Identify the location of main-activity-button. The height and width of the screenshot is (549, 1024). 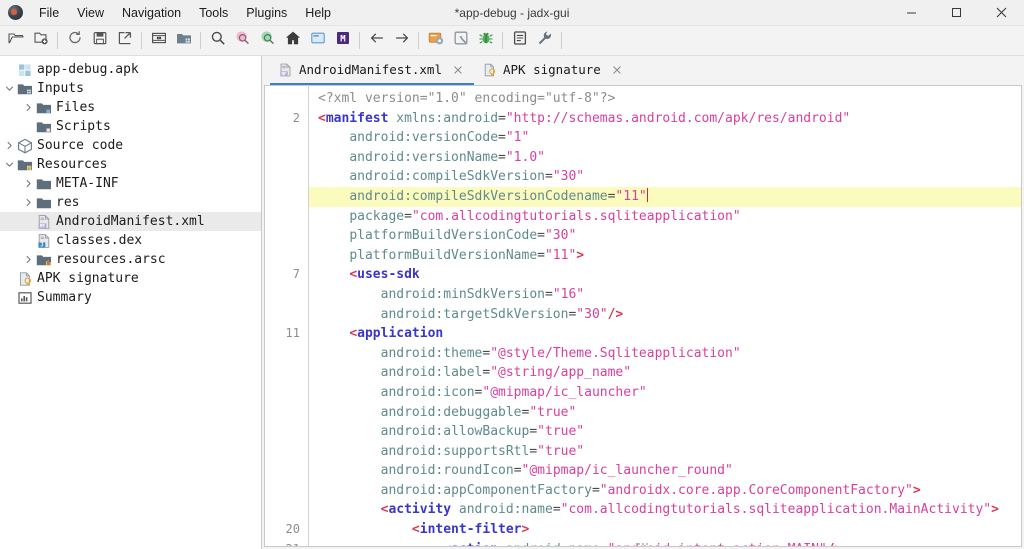
(292, 41).